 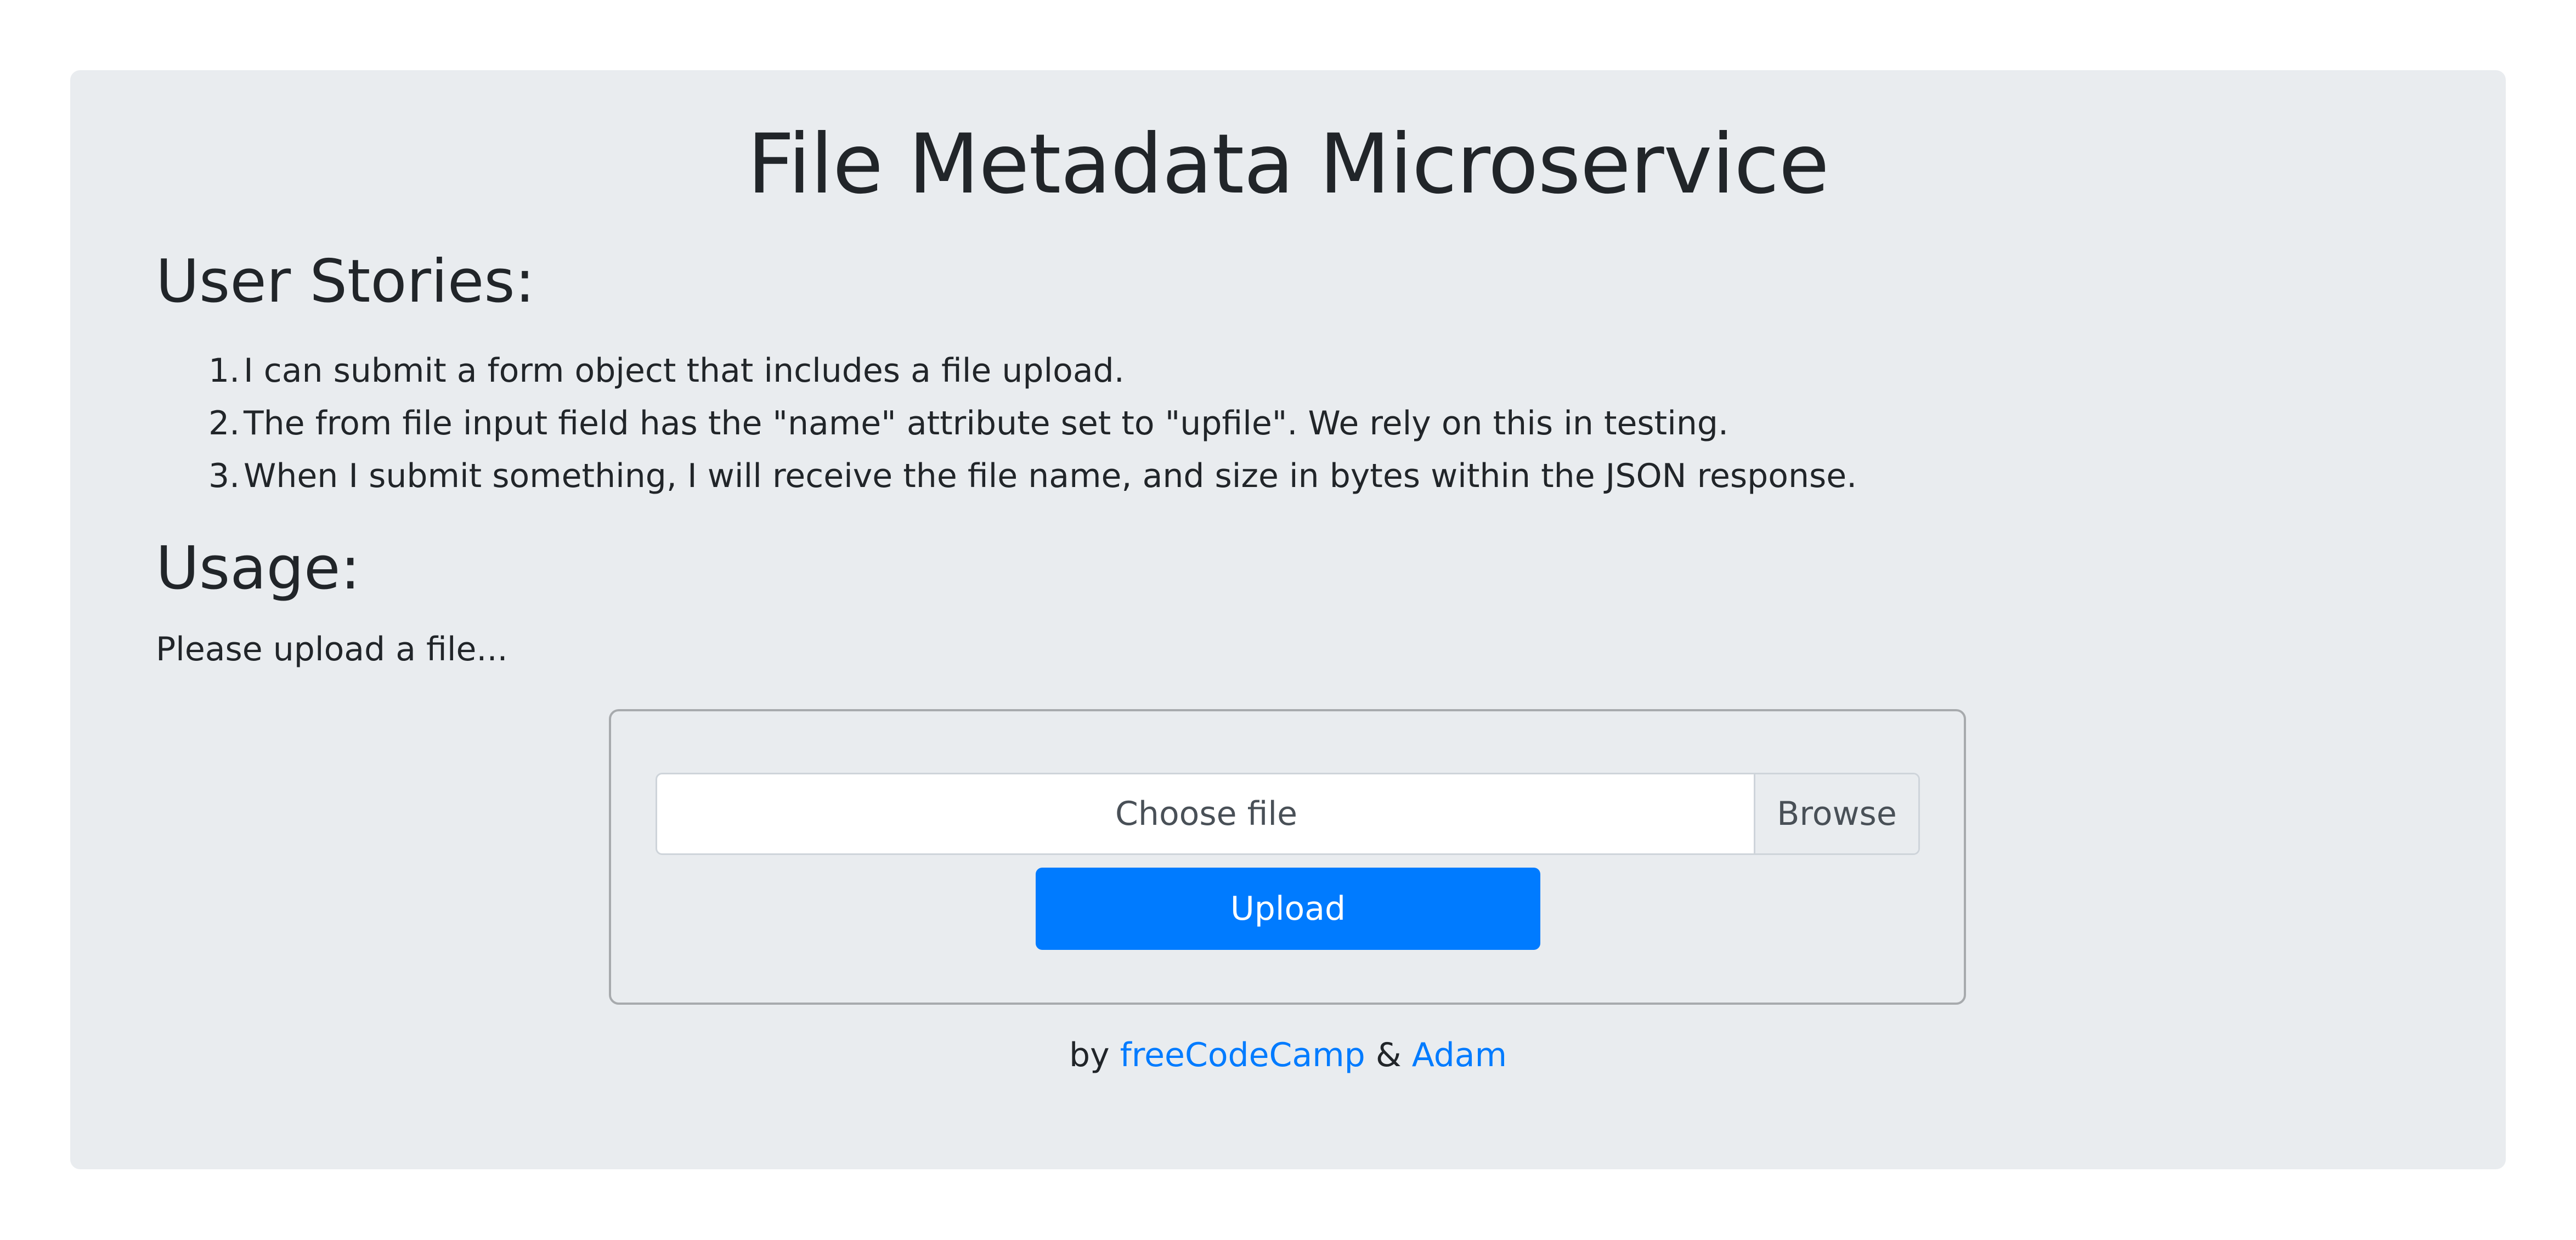 What do you see at coordinates (1288, 164) in the screenshot?
I see `page-title: File Metadata Microservice` at bounding box center [1288, 164].